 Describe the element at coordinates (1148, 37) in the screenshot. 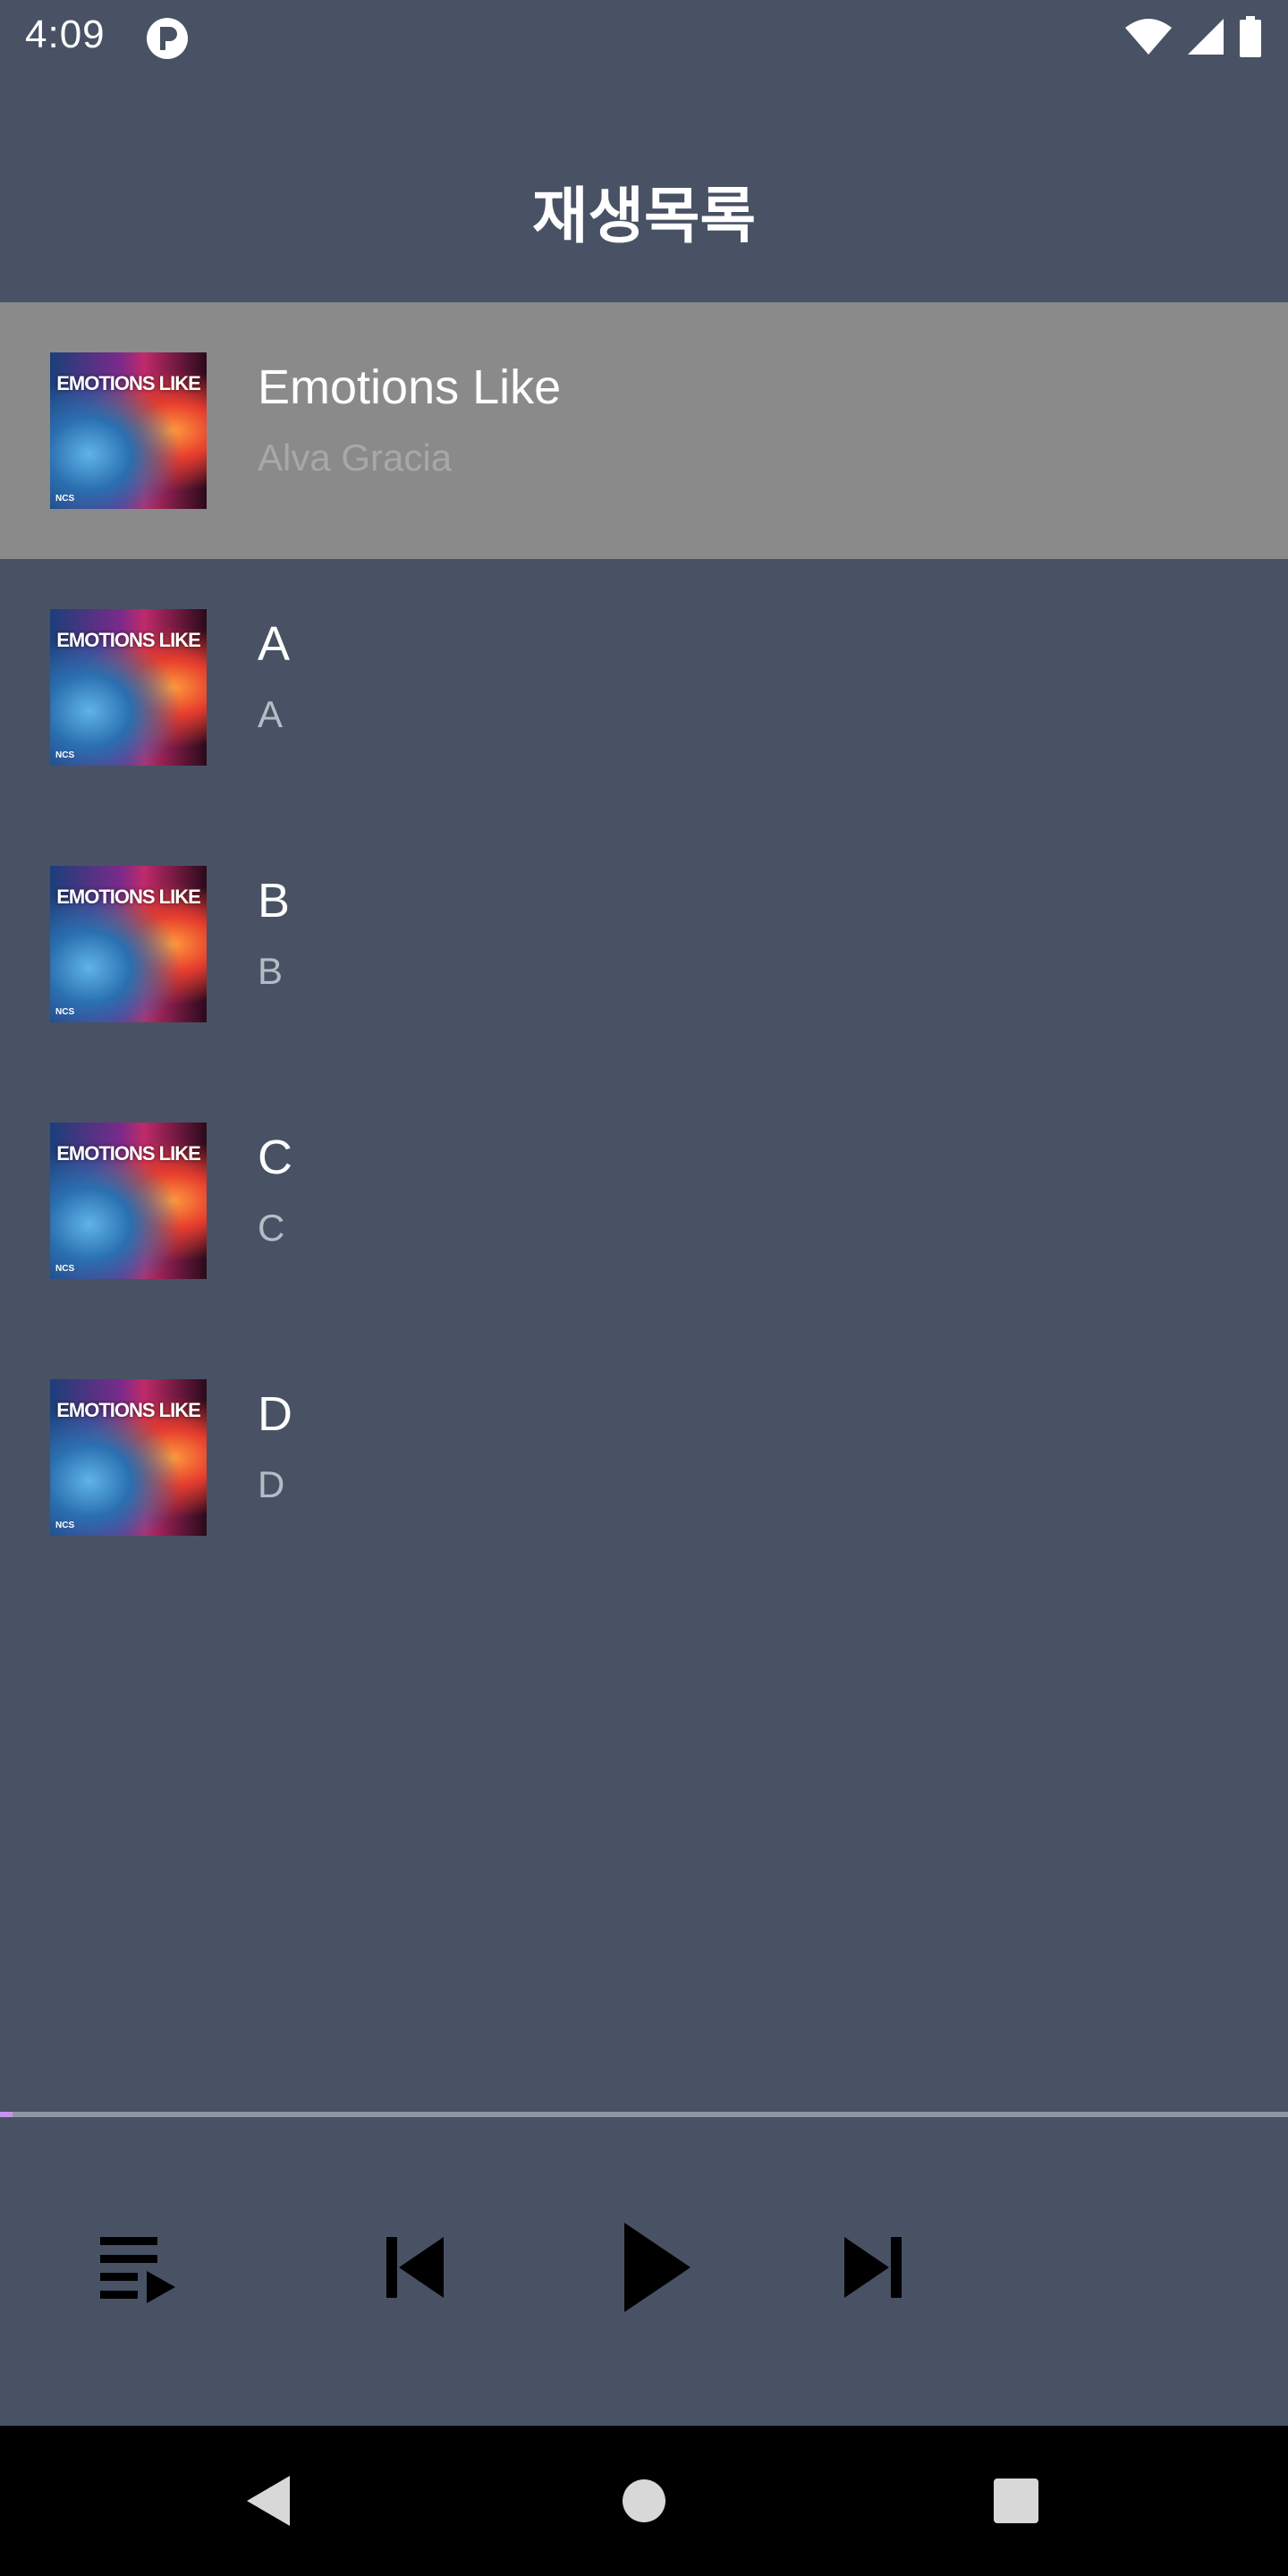

I see `wifi-icon` at that location.